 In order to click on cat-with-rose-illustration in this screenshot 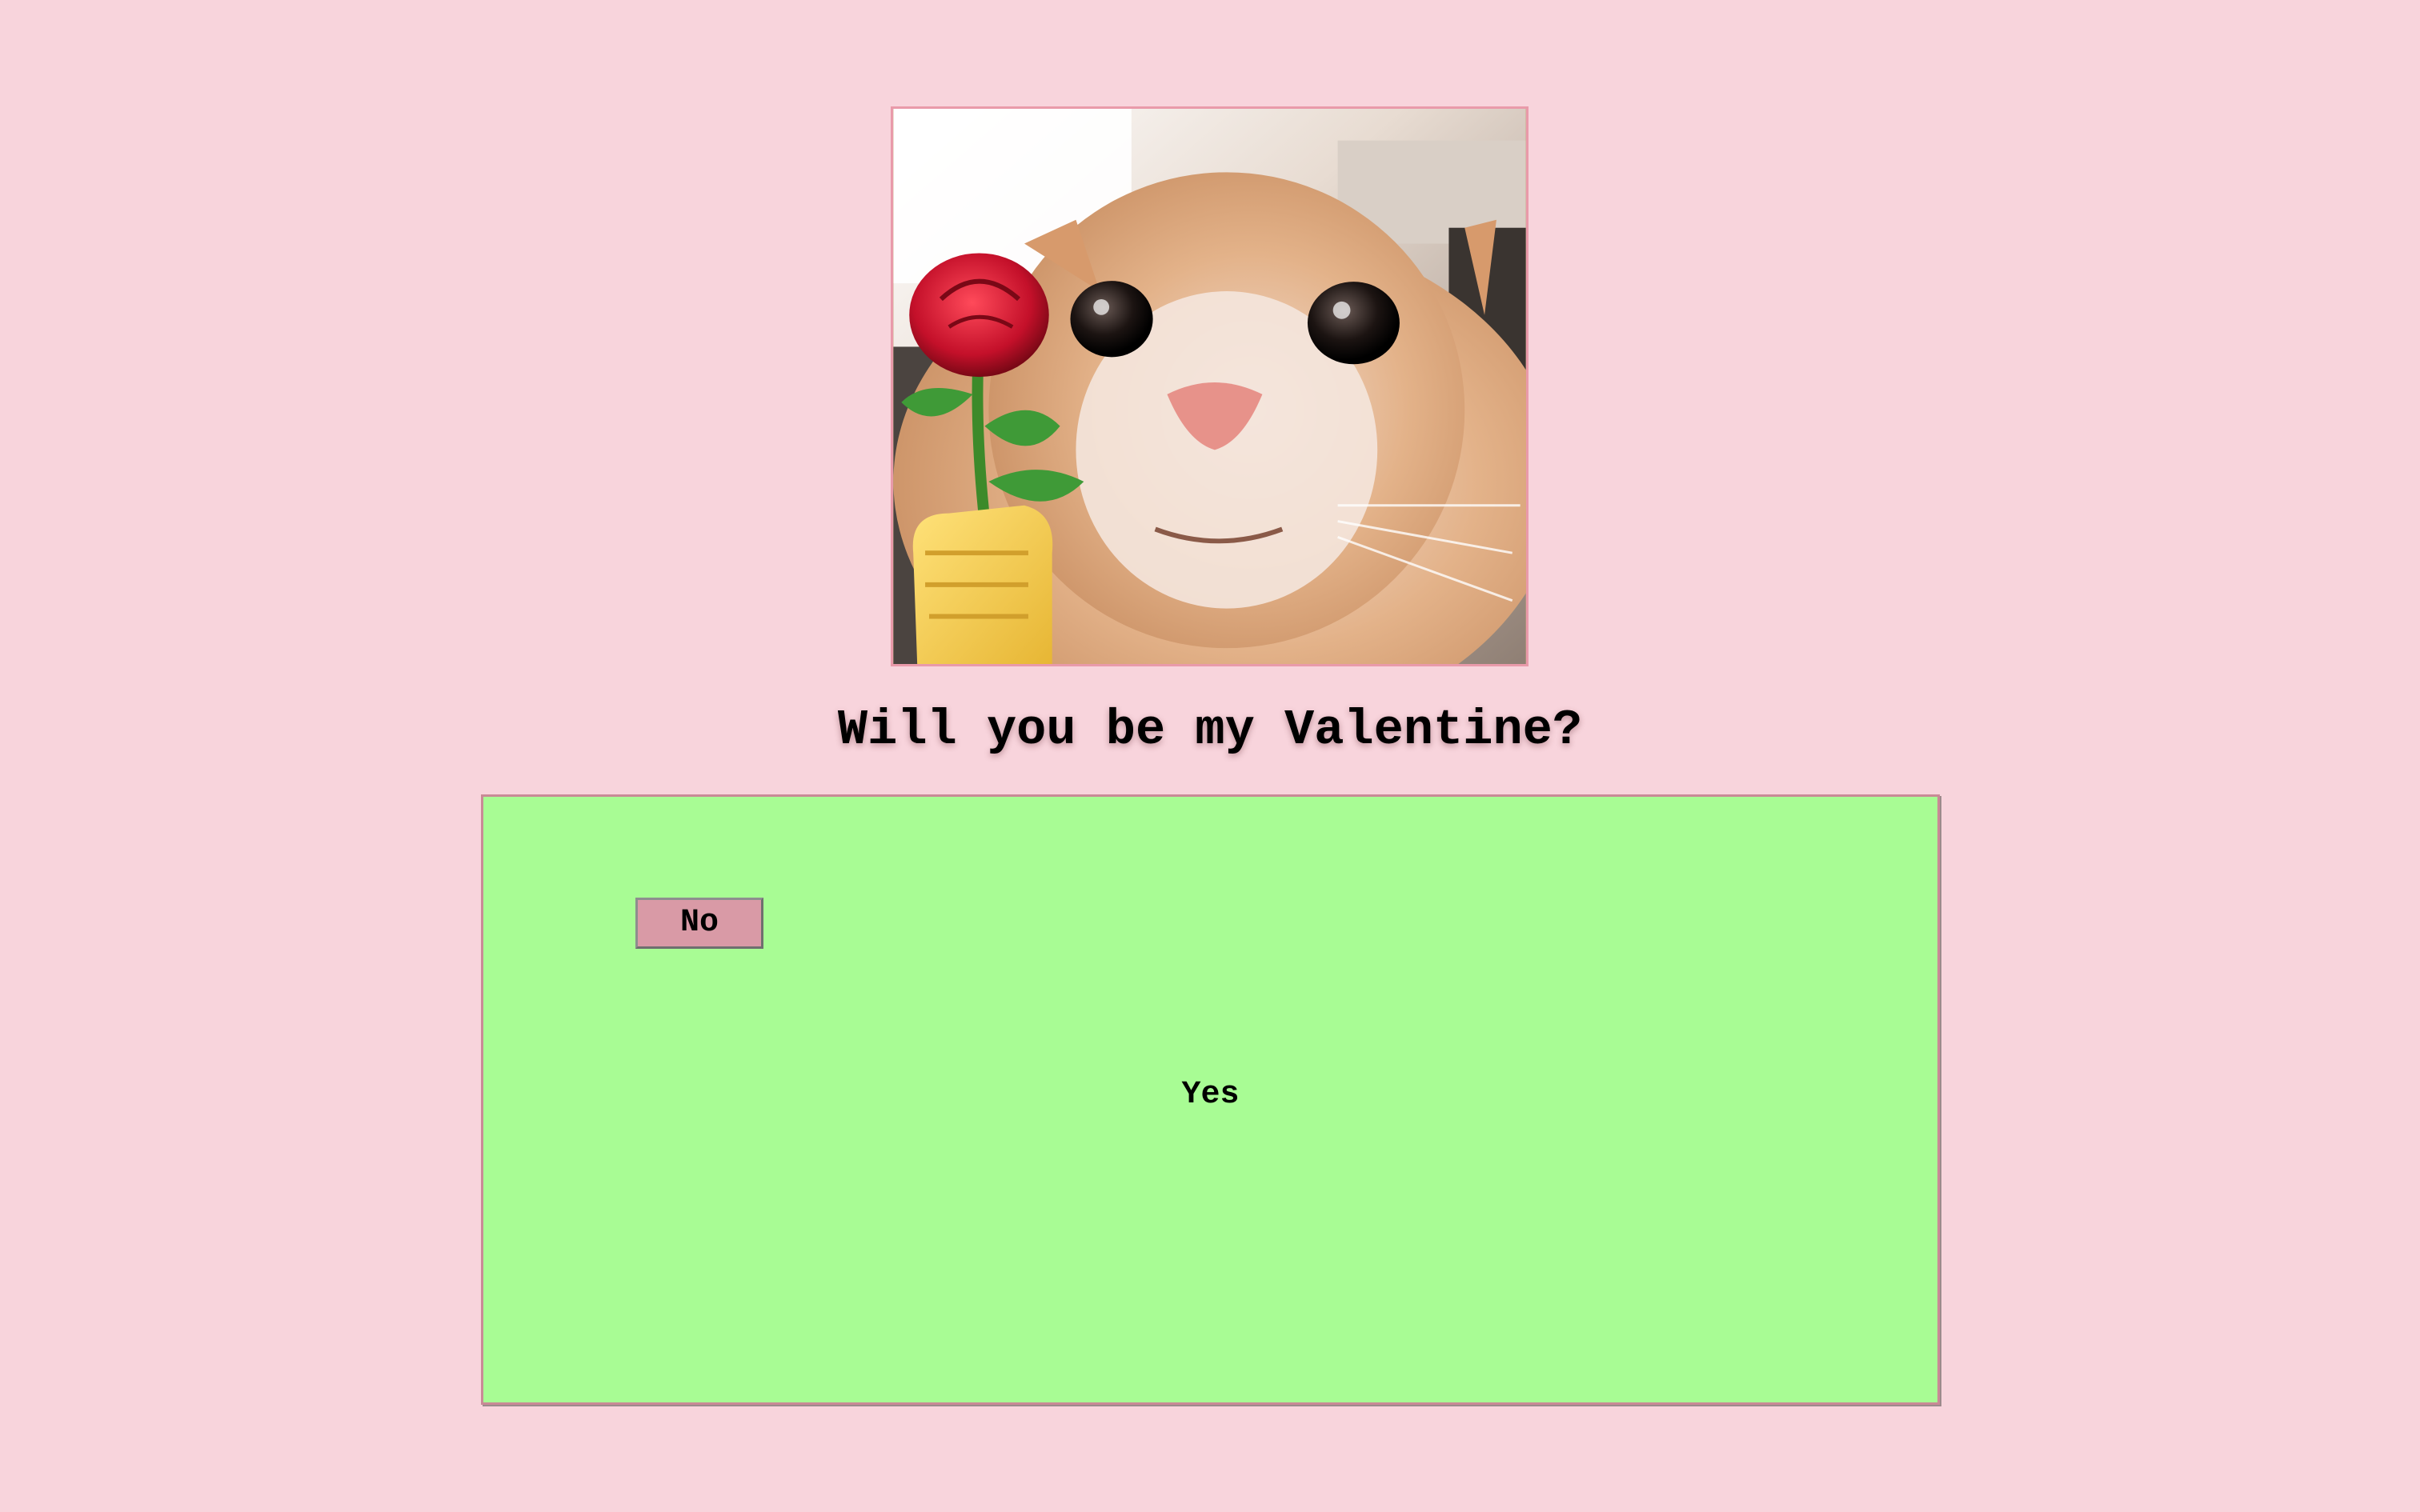, I will do `click(1209, 386)`.